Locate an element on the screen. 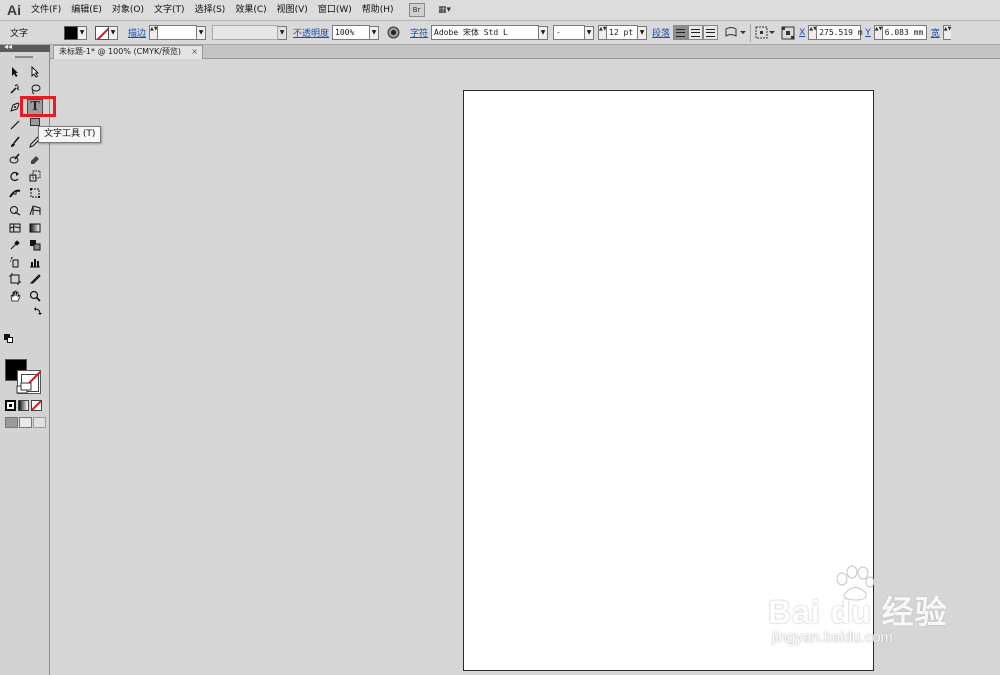  lasso-tool-icon is located at coordinates (35, 89).